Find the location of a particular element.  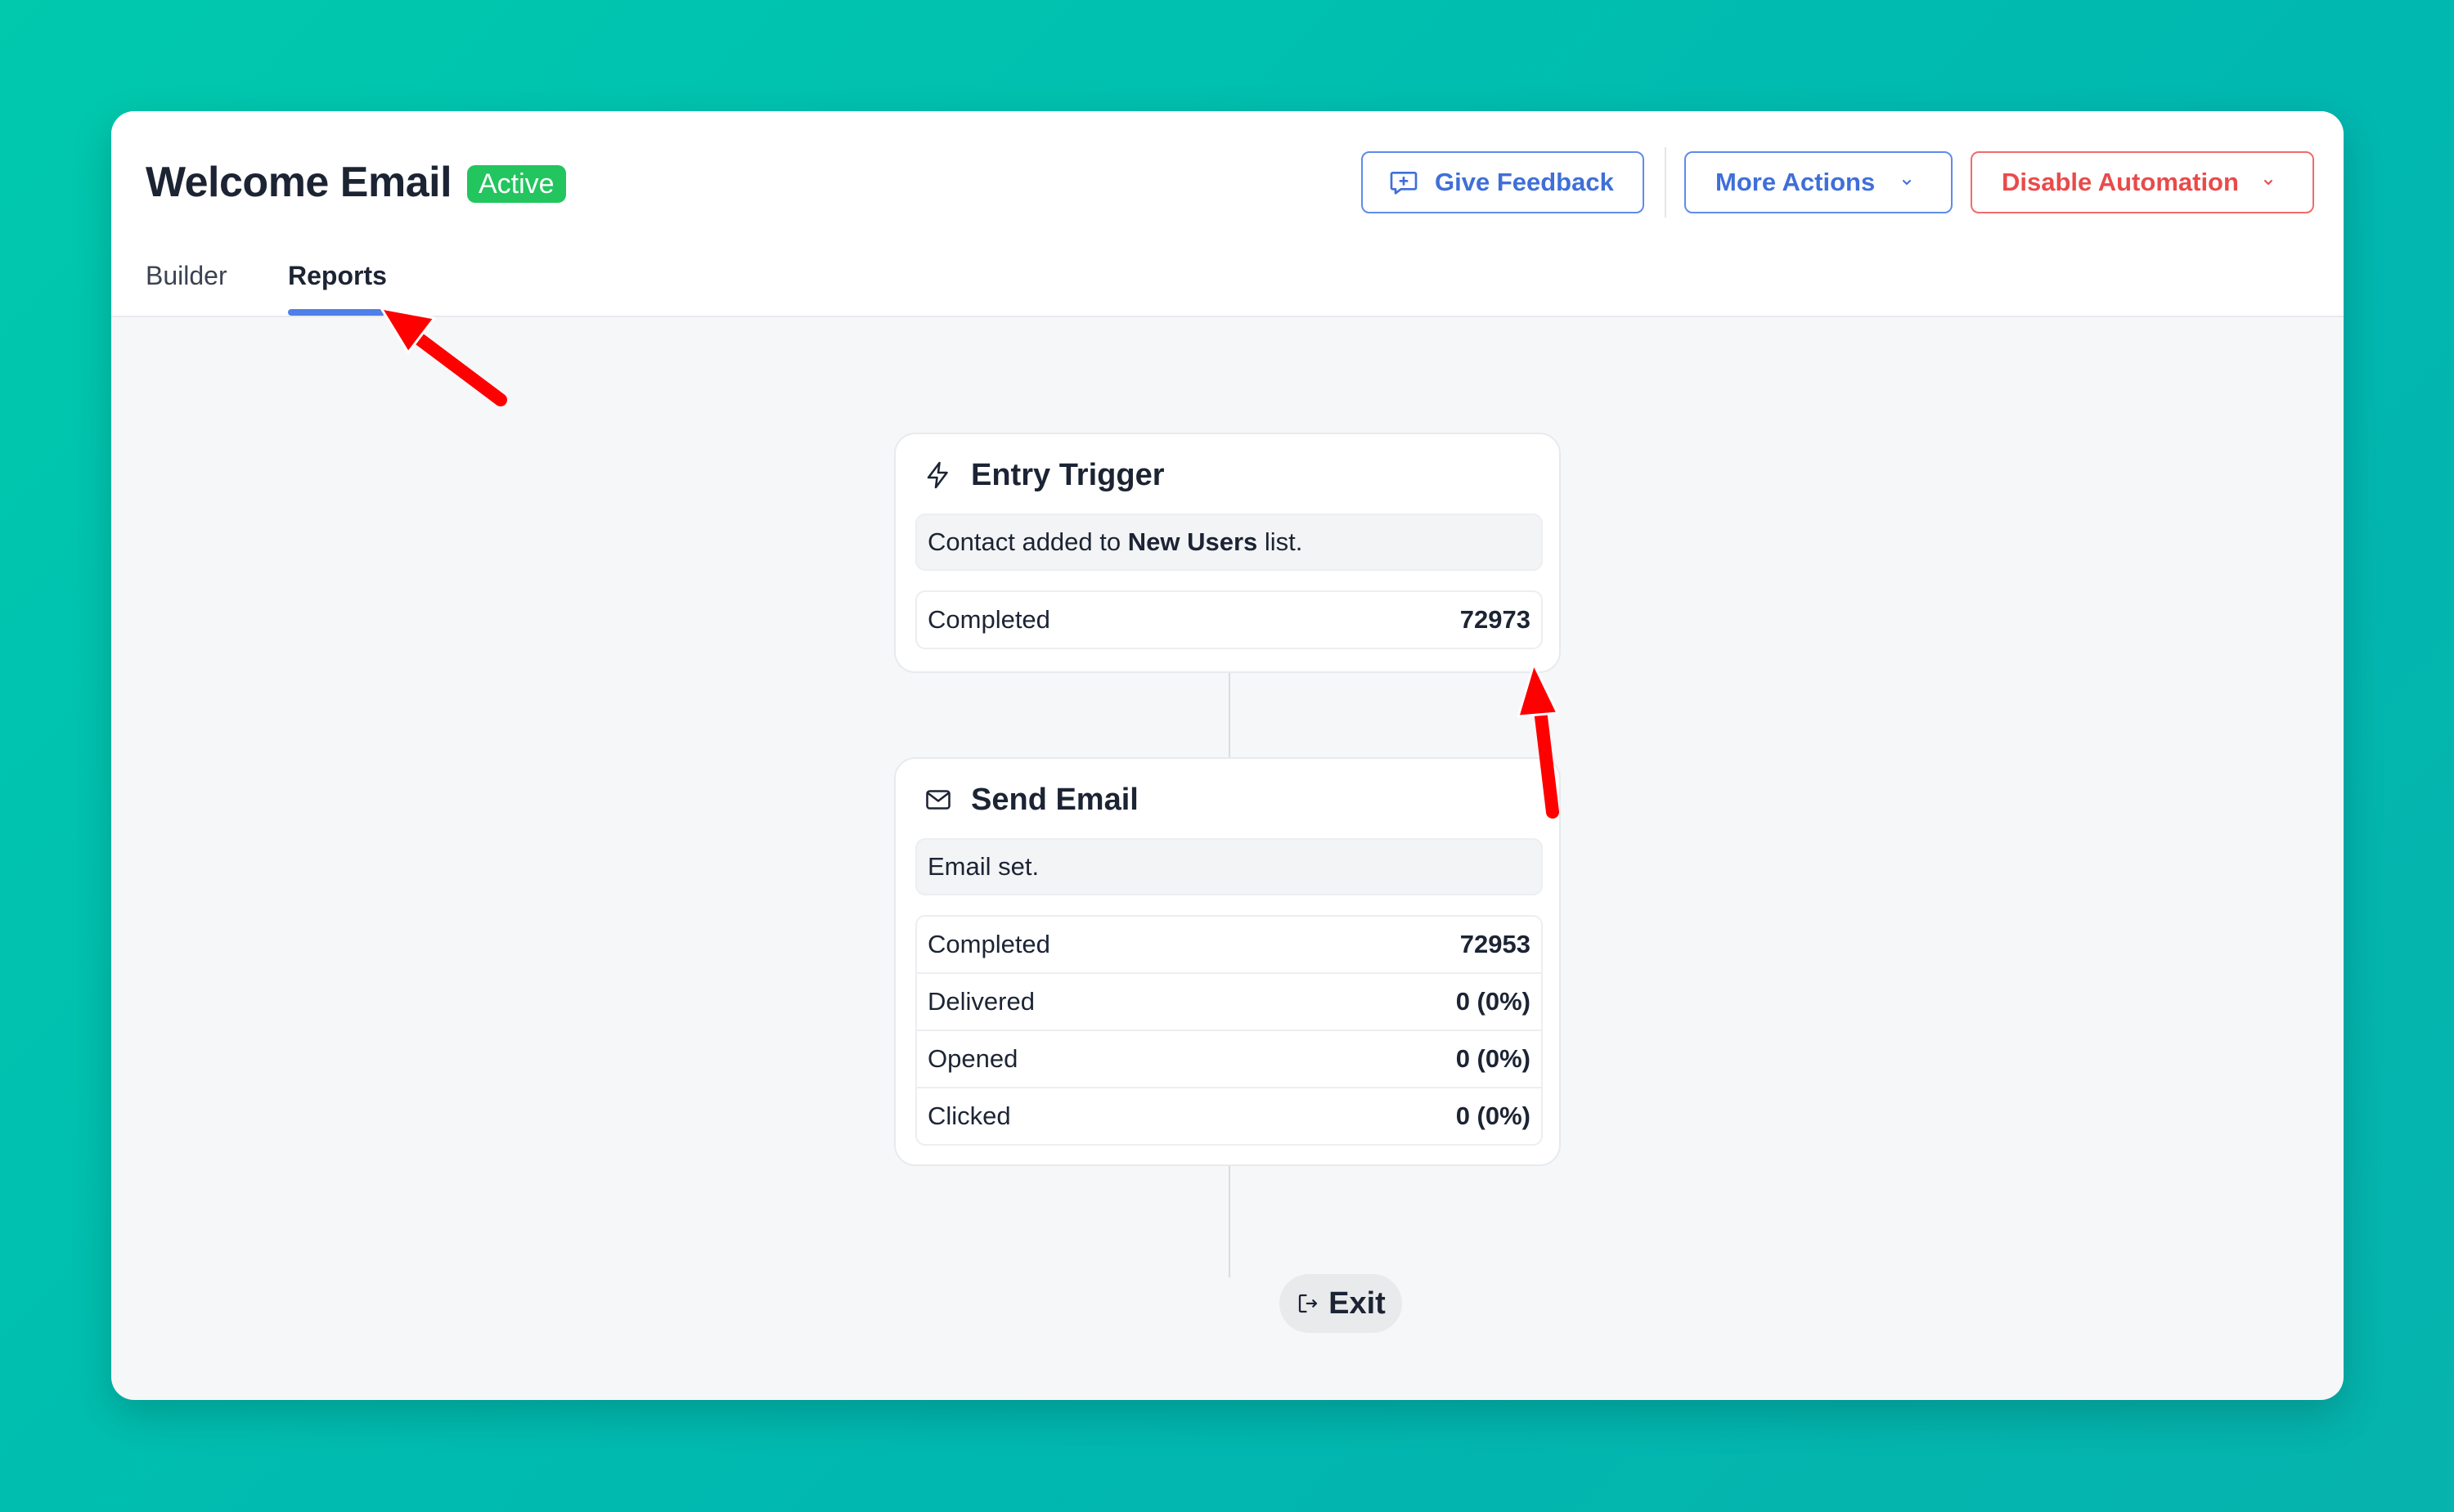

tab-reports: Reports is located at coordinates (337, 276).